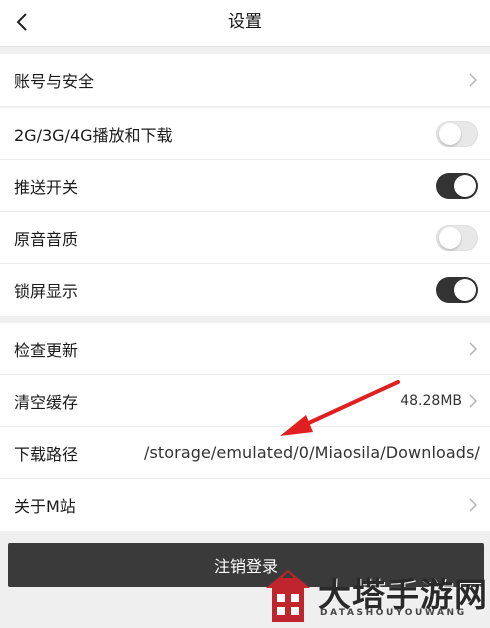 The height and width of the screenshot is (628, 490). What do you see at coordinates (46, 350) in the screenshot?
I see `row-label: 检查更新` at bounding box center [46, 350].